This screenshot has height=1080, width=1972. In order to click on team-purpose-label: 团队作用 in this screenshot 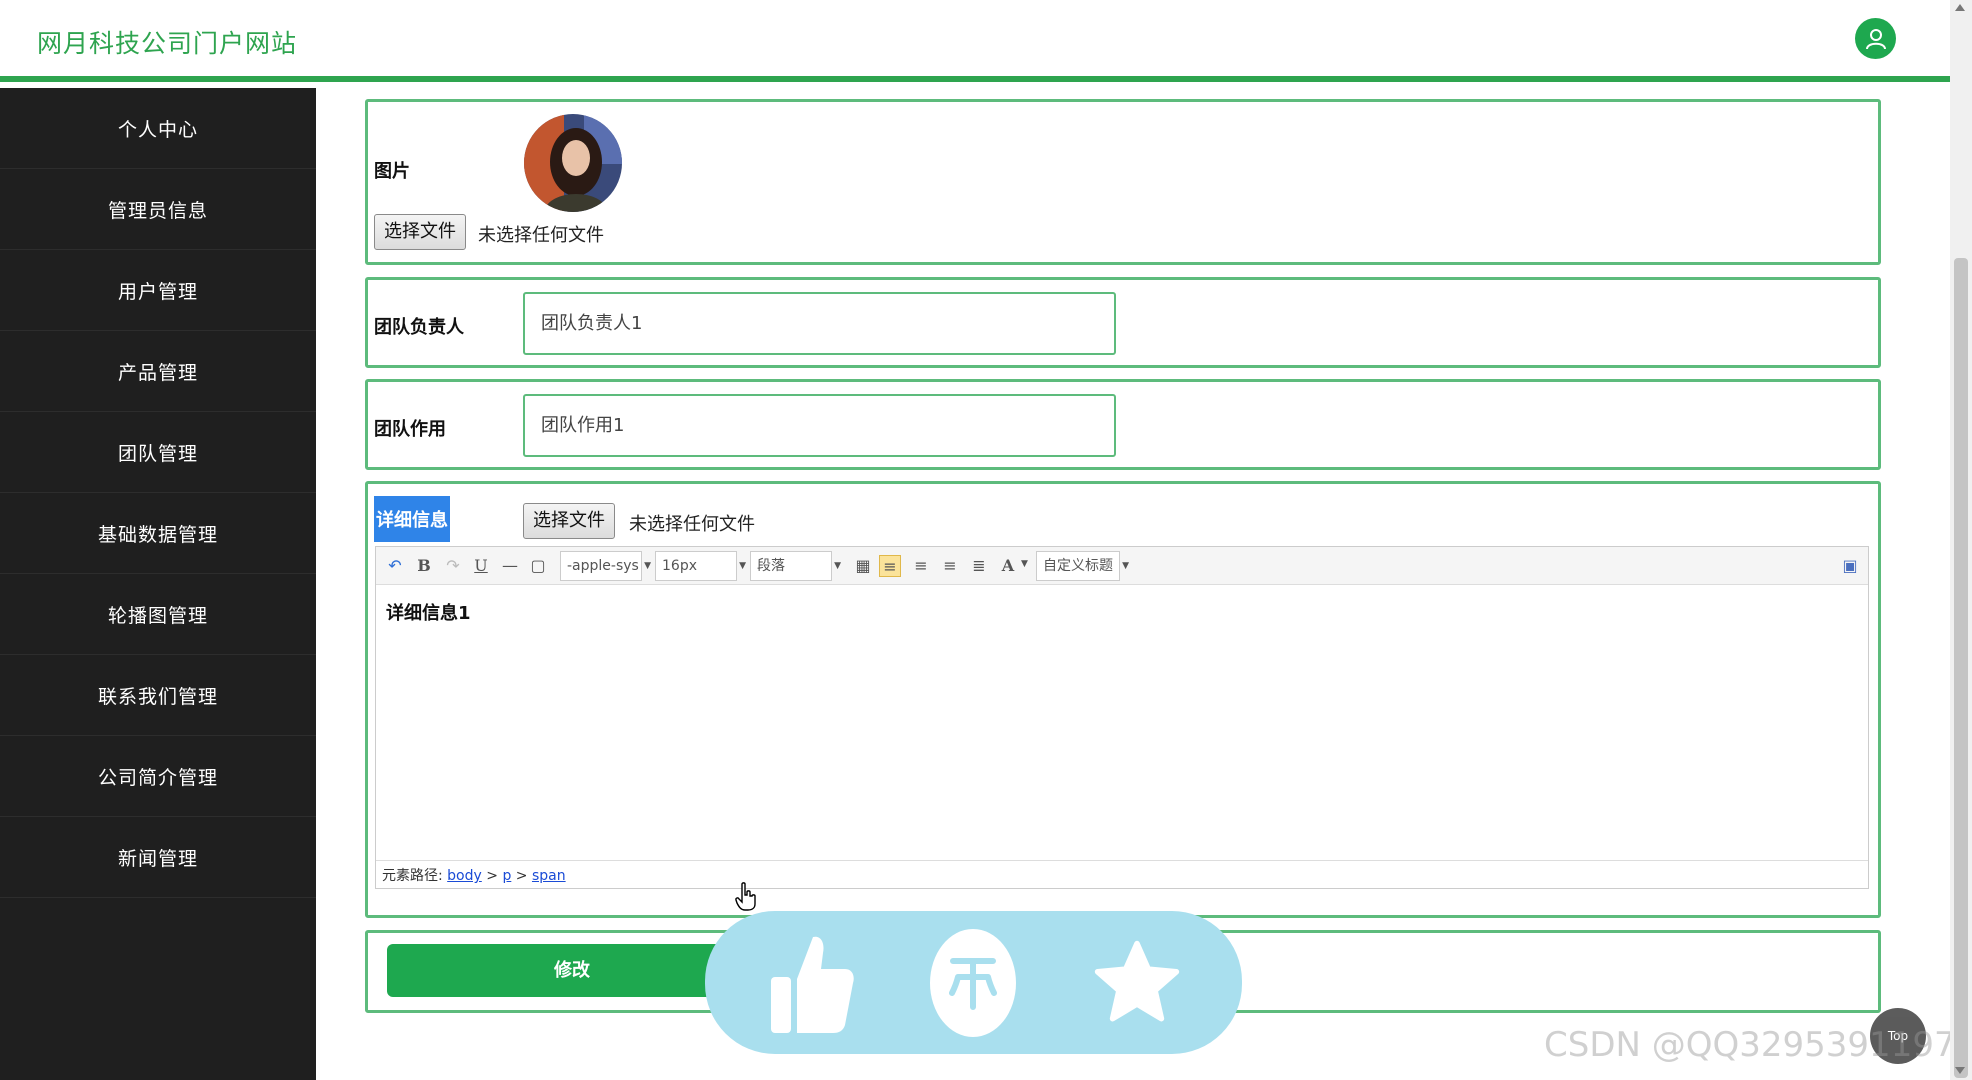, I will do `click(410, 429)`.